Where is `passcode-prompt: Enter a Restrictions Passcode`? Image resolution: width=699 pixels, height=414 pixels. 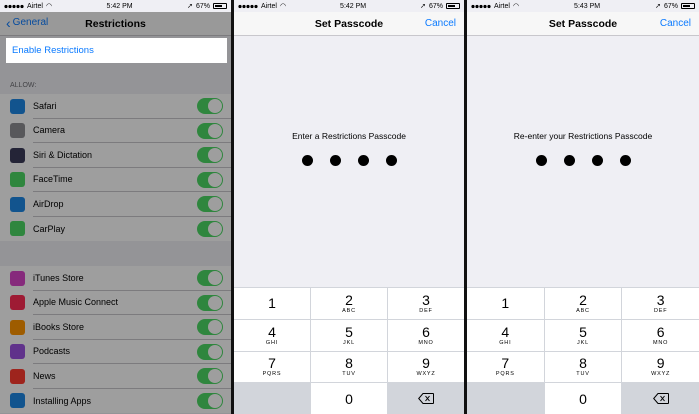 passcode-prompt: Enter a Restrictions Passcode is located at coordinates (349, 136).